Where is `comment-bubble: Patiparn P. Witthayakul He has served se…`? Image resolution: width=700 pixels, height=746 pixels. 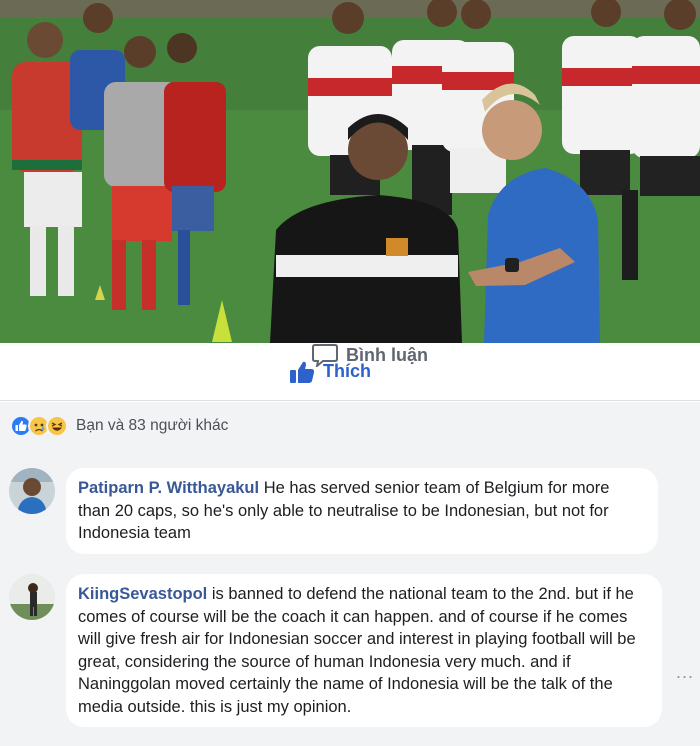
comment-bubble: Patiparn P. Witthayakul He has served se… is located at coordinates (362, 511).